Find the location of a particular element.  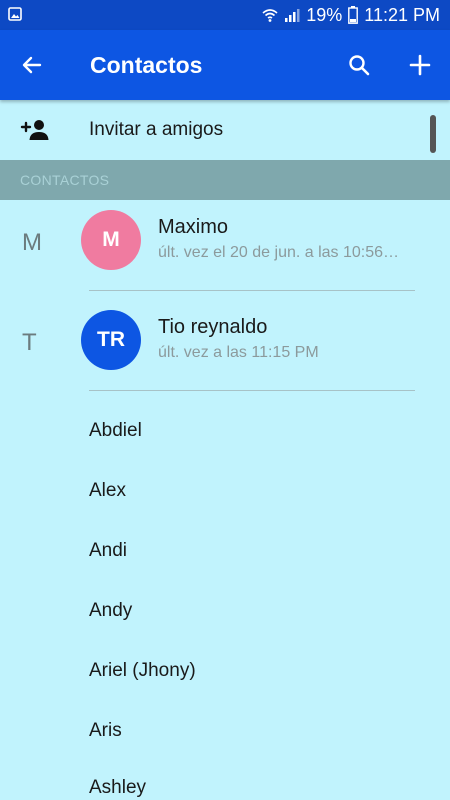

add-icon is located at coordinates (420, 65).